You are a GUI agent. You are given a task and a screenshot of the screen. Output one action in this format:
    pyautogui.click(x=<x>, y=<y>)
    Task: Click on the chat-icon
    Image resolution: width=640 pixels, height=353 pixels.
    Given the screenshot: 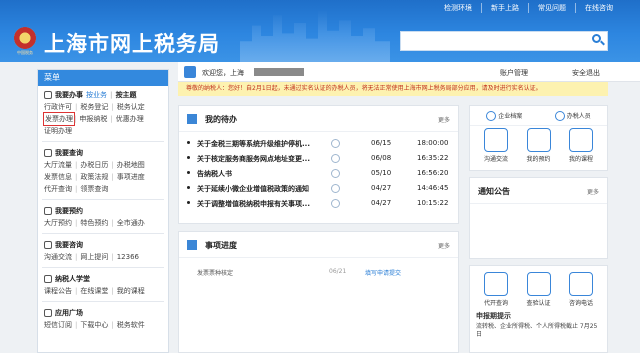 What is the action you would take?
    pyautogui.click(x=48, y=245)
    